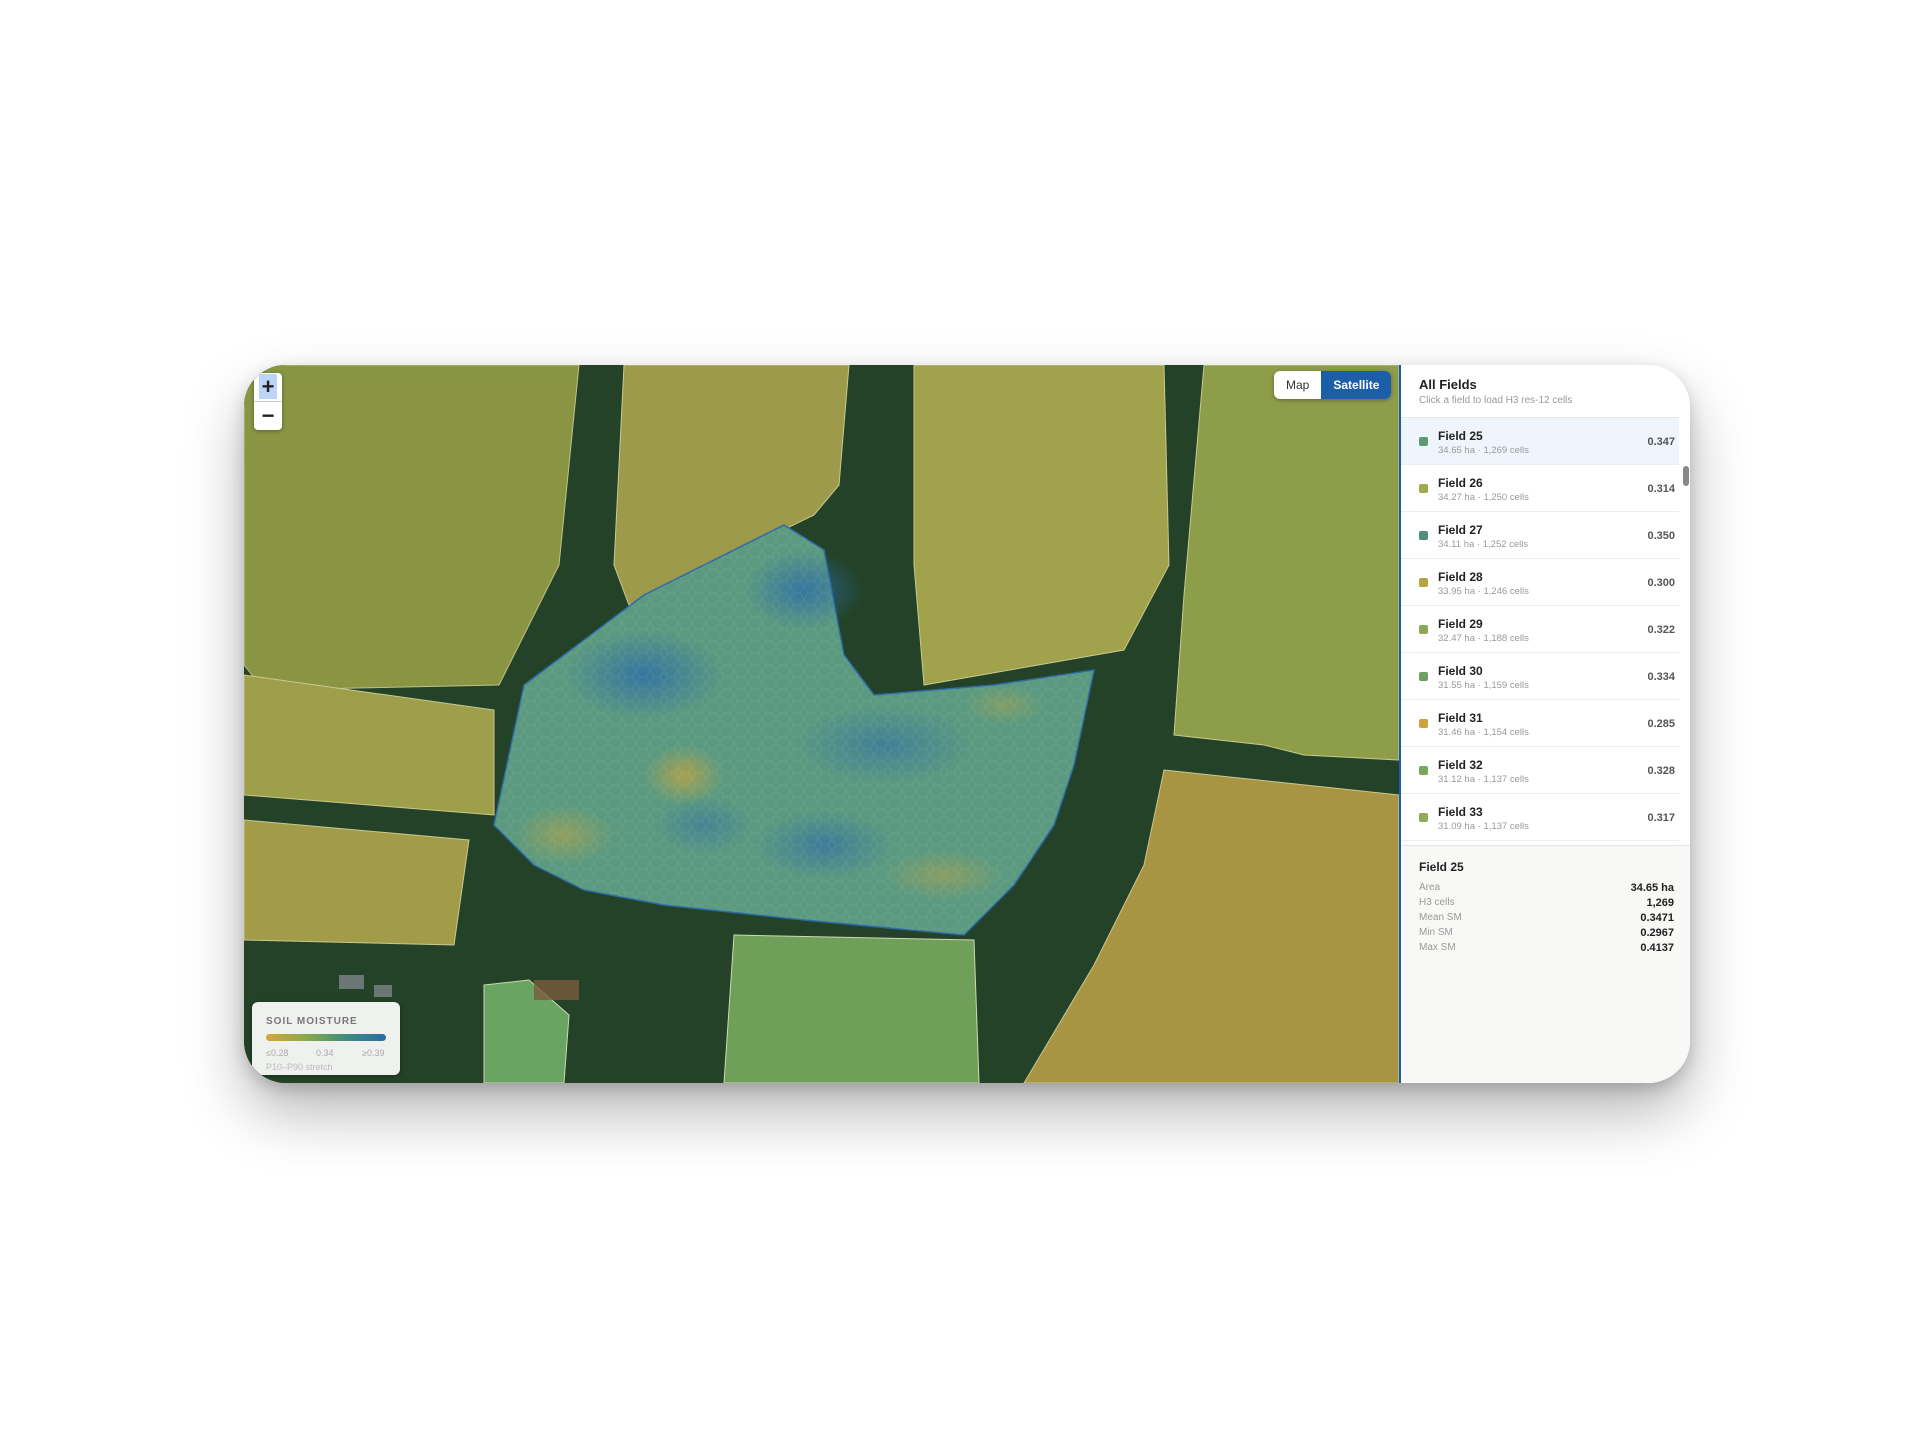  What do you see at coordinates (1540, 676) in the screenshot?
I see `field-list-item: Field 30 31.55 ha · 1,159 cells 0.334` at bounding box center [1540, 676].